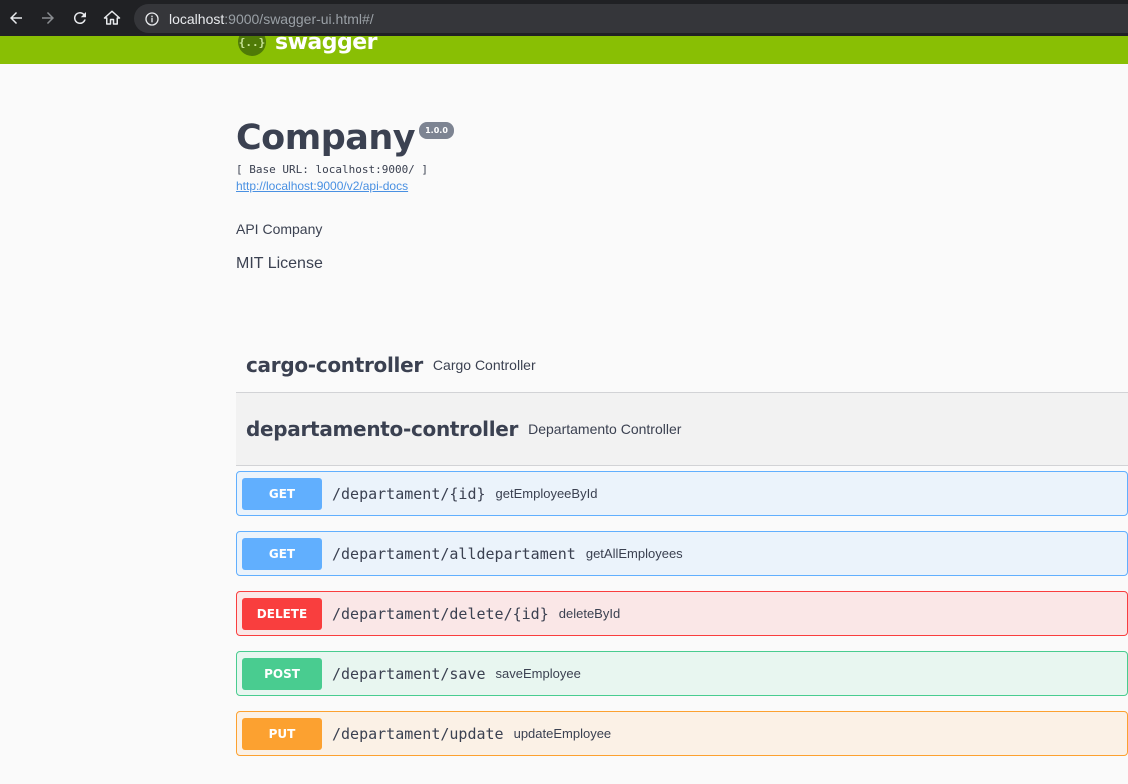  I want to click on home-icon, so click(112, 17).